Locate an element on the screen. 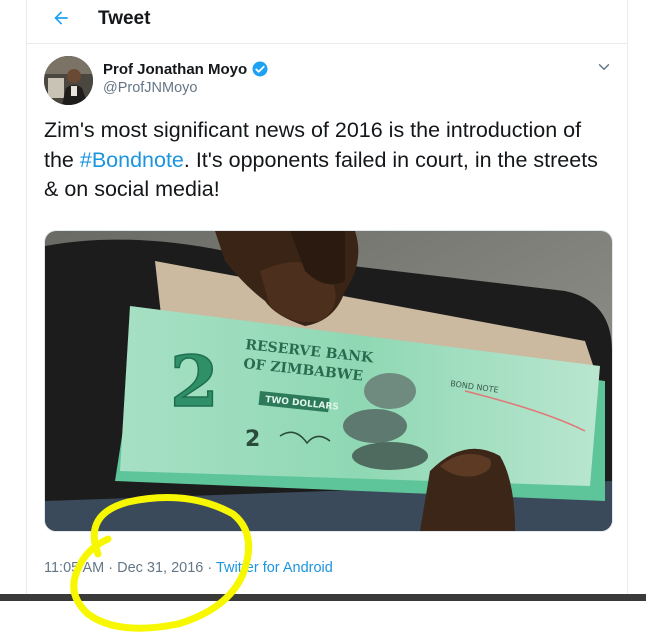  avatar-image is located at coordinates (68, 80).